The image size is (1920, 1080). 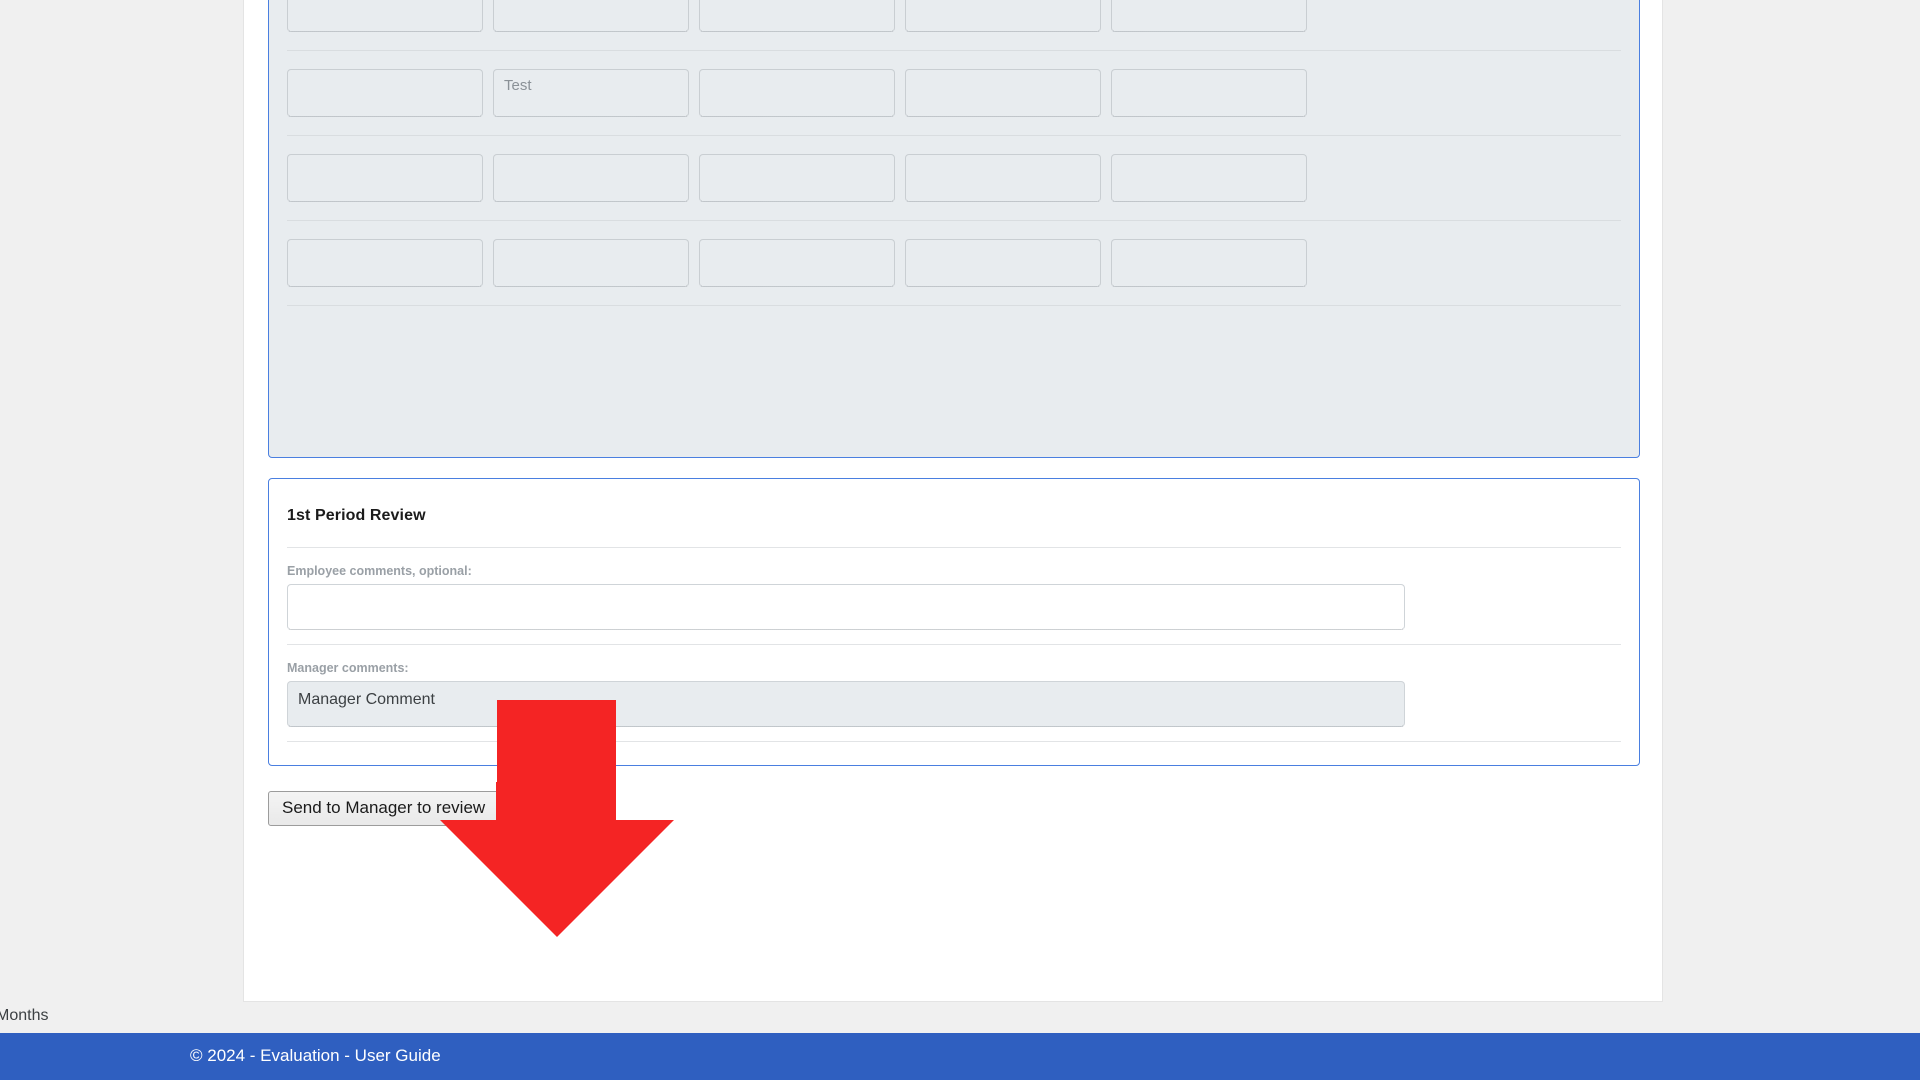 What do you see at coordinates (954, 314) in the screenshot?
I see `goals-grid-footer-divider` at bounding box center [954, 314].